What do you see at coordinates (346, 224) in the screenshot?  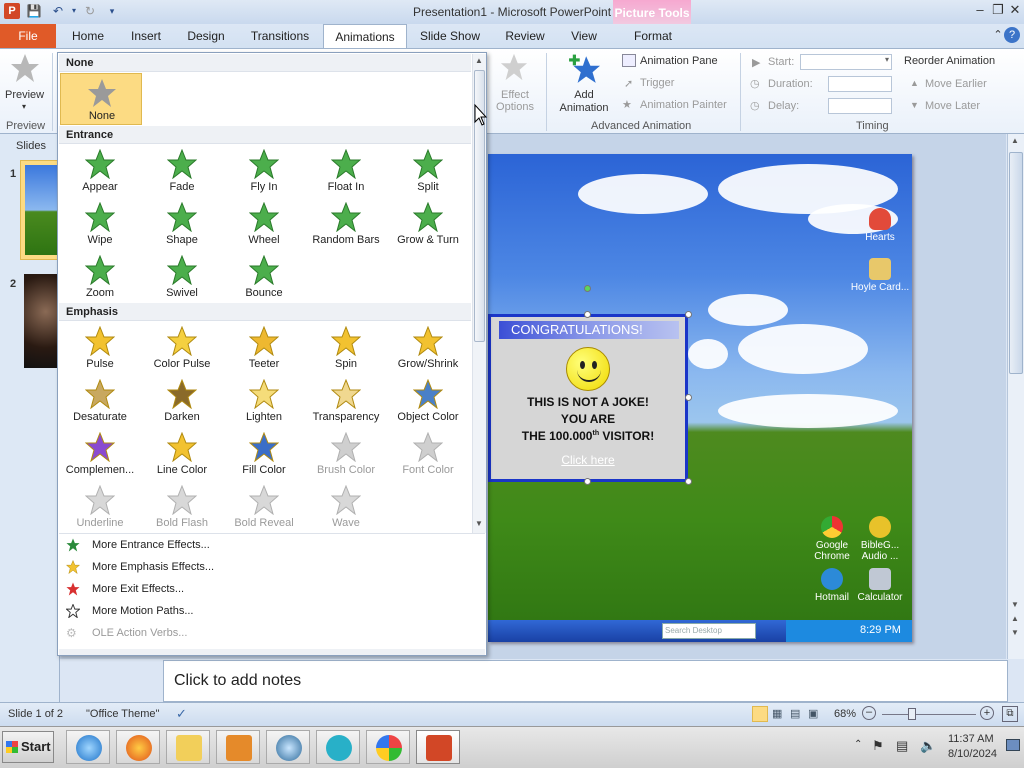 I see `entrance-random-bars: Random Bars` at bounding box center [346, 224].